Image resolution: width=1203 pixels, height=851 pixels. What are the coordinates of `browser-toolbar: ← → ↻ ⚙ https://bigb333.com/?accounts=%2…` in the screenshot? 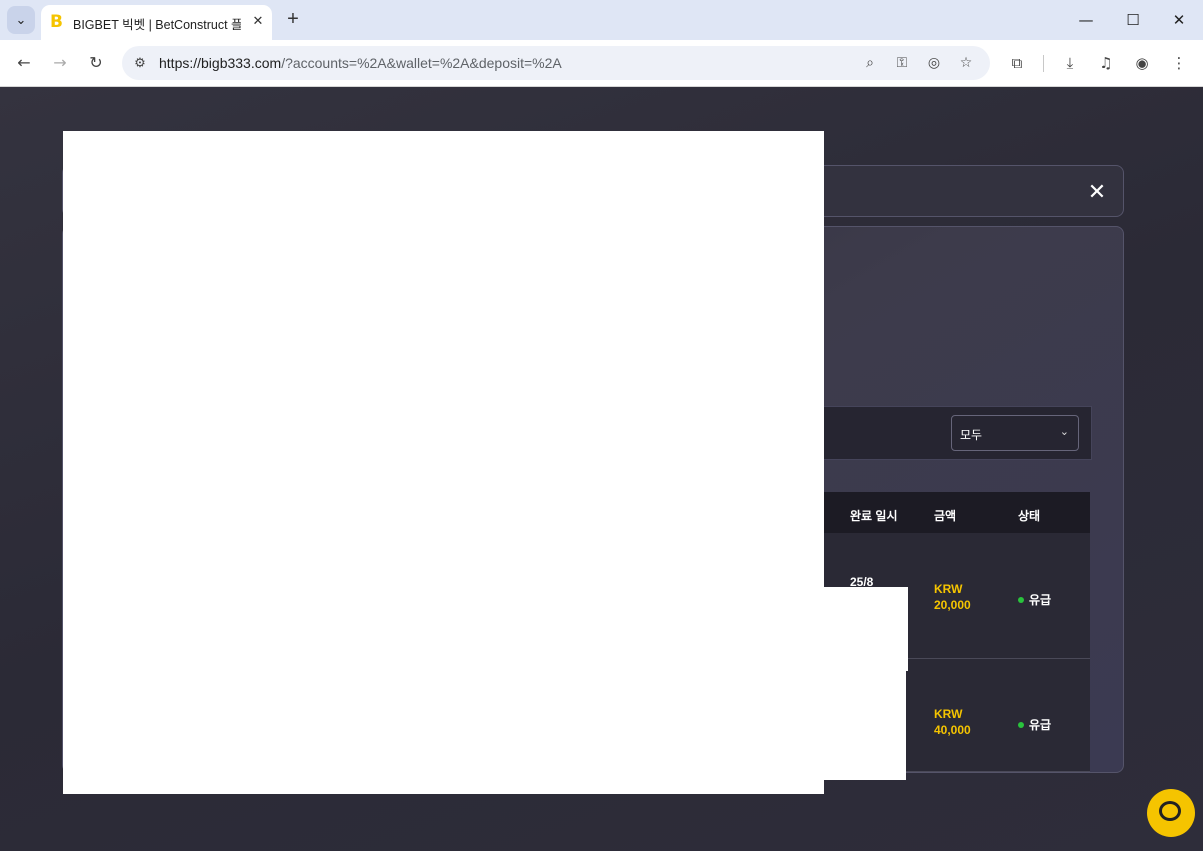 It's located at (601, 63).